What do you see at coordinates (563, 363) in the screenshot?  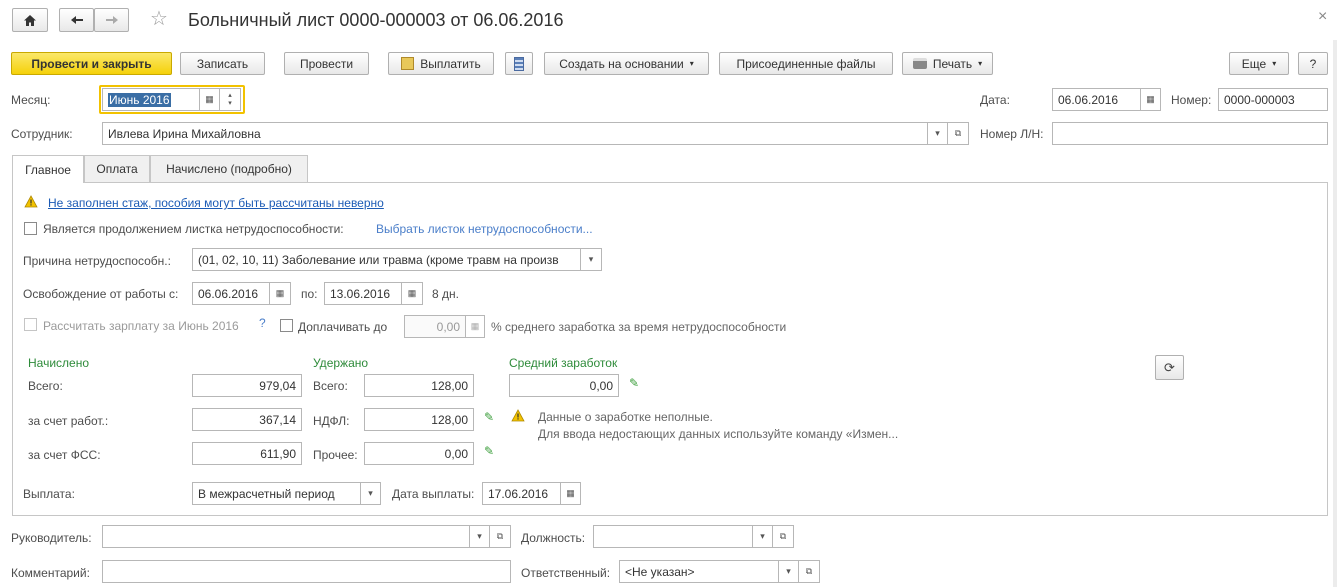 I see `avg-title: Средний заработок` at bounding box center [563, 363].